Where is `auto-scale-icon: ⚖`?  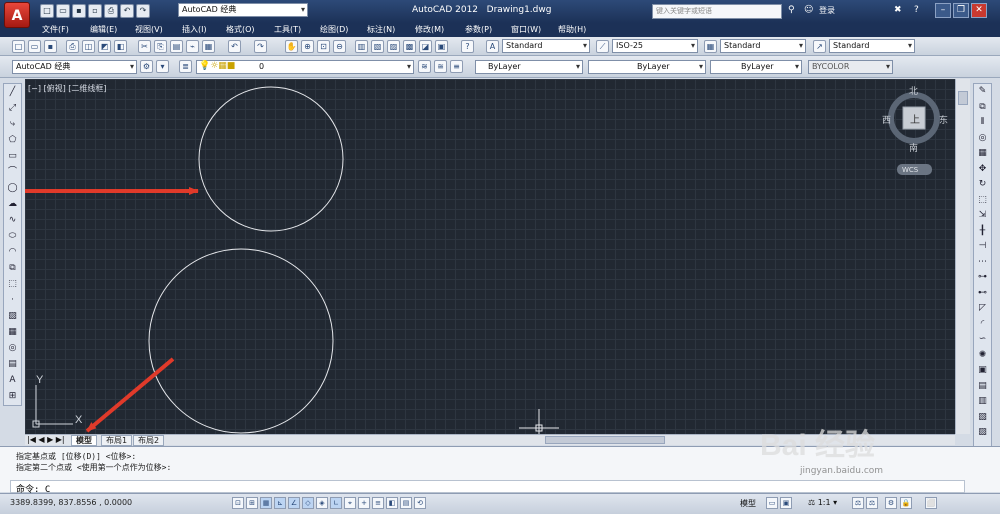
auto-scale-icon: ⚖ is located at coordinates (872, 503).